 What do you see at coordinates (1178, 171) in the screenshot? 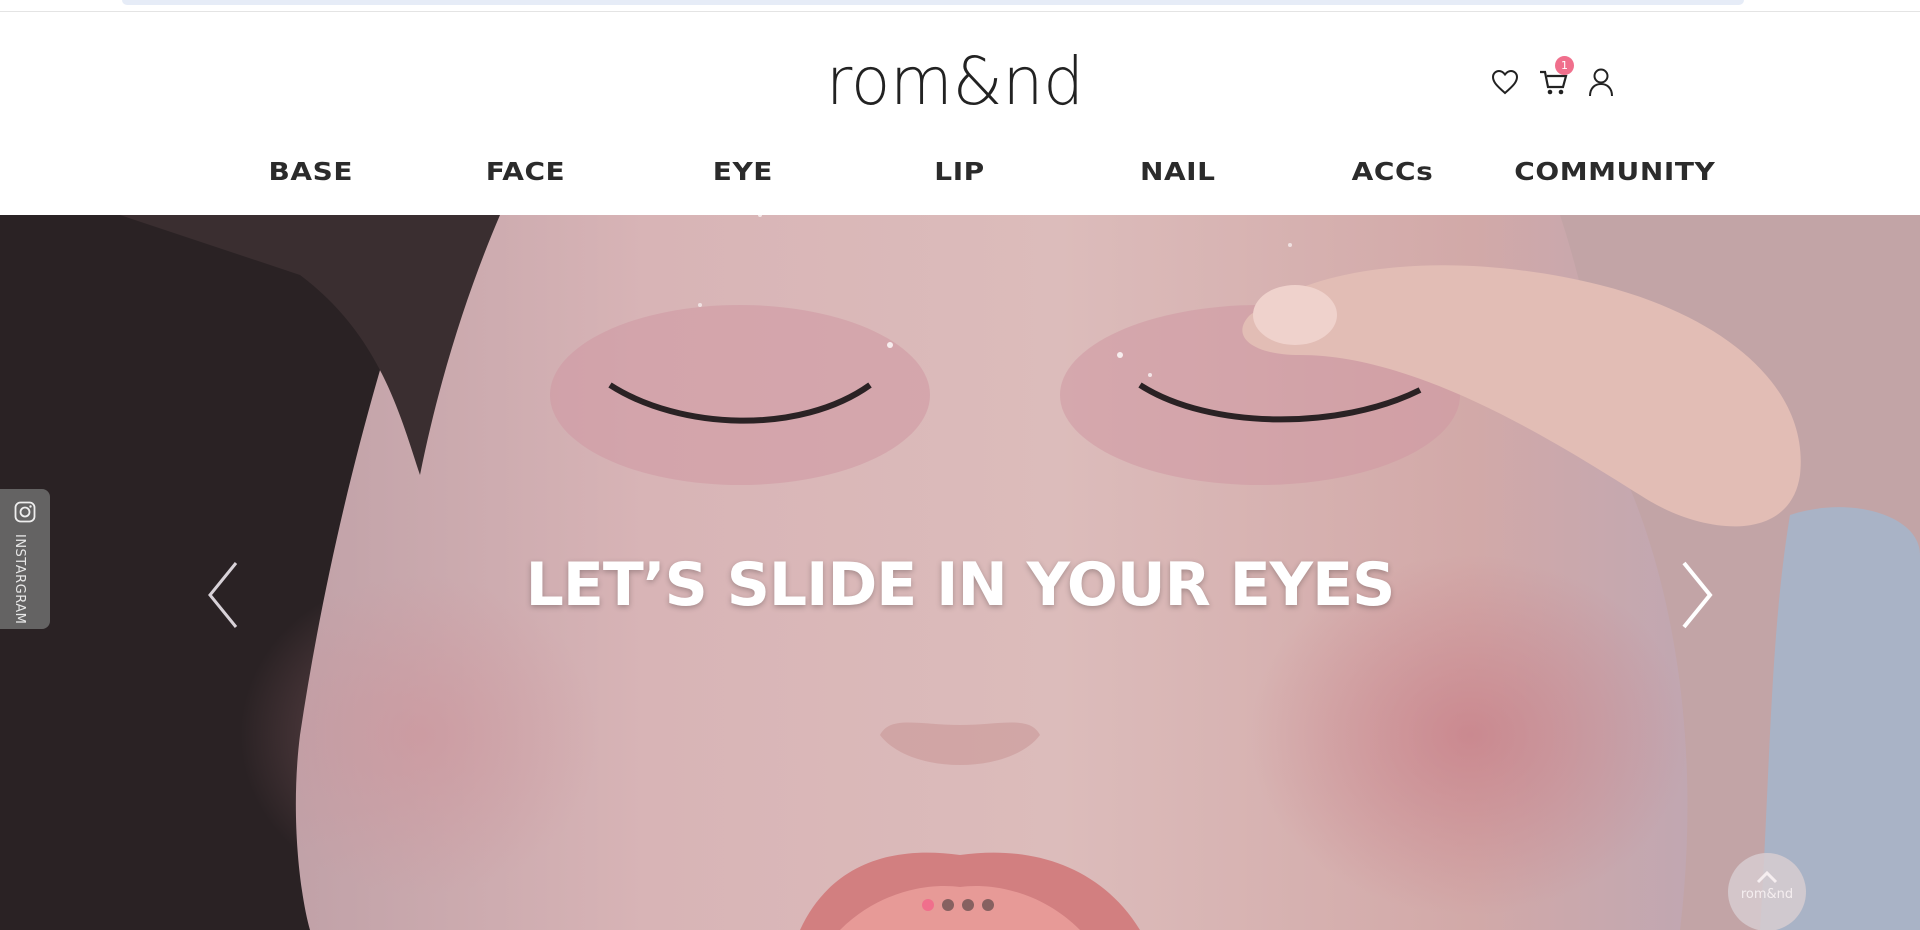
I see `nav-item-nail: NAIL` at bounding box center [1178, 171].